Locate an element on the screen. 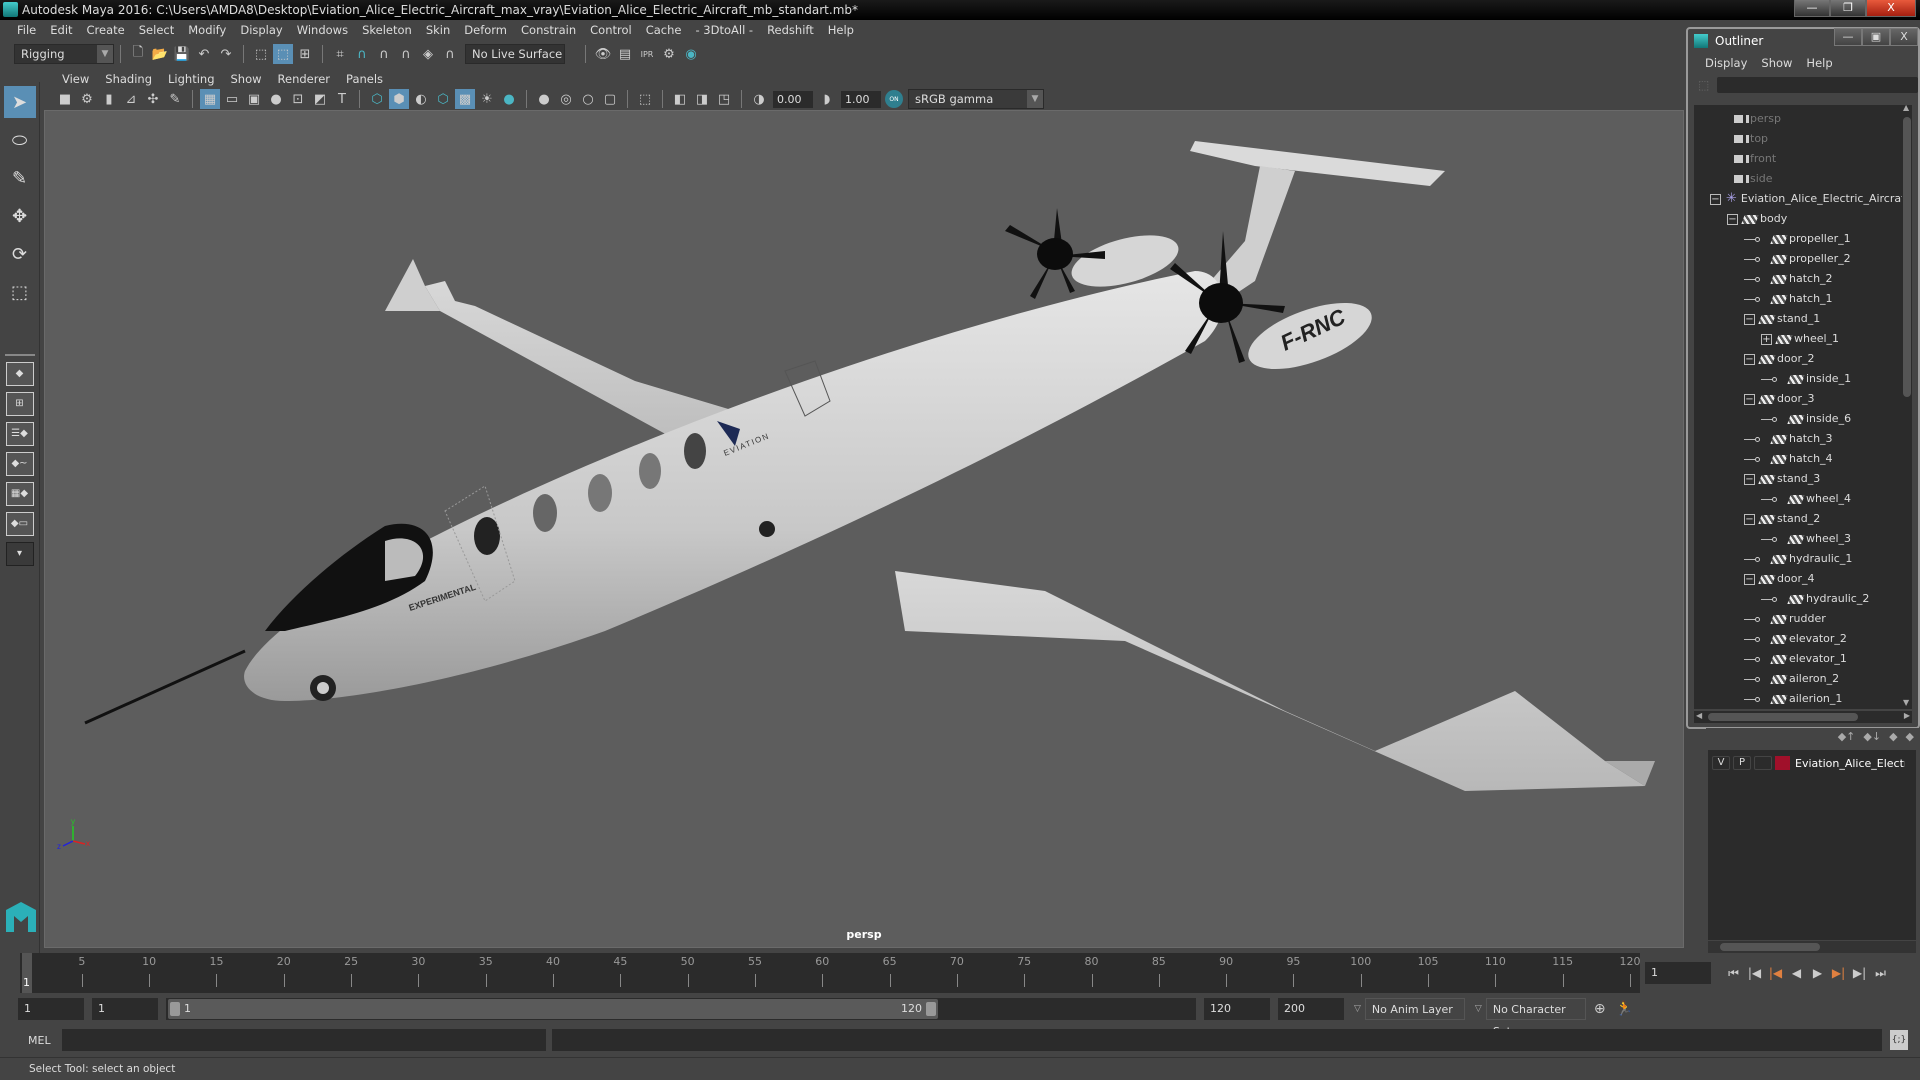 The width and height of the screenshot is (1920, 1080). menuset-dropdown: Rigging ▼ is located at coordinates (64, 54).